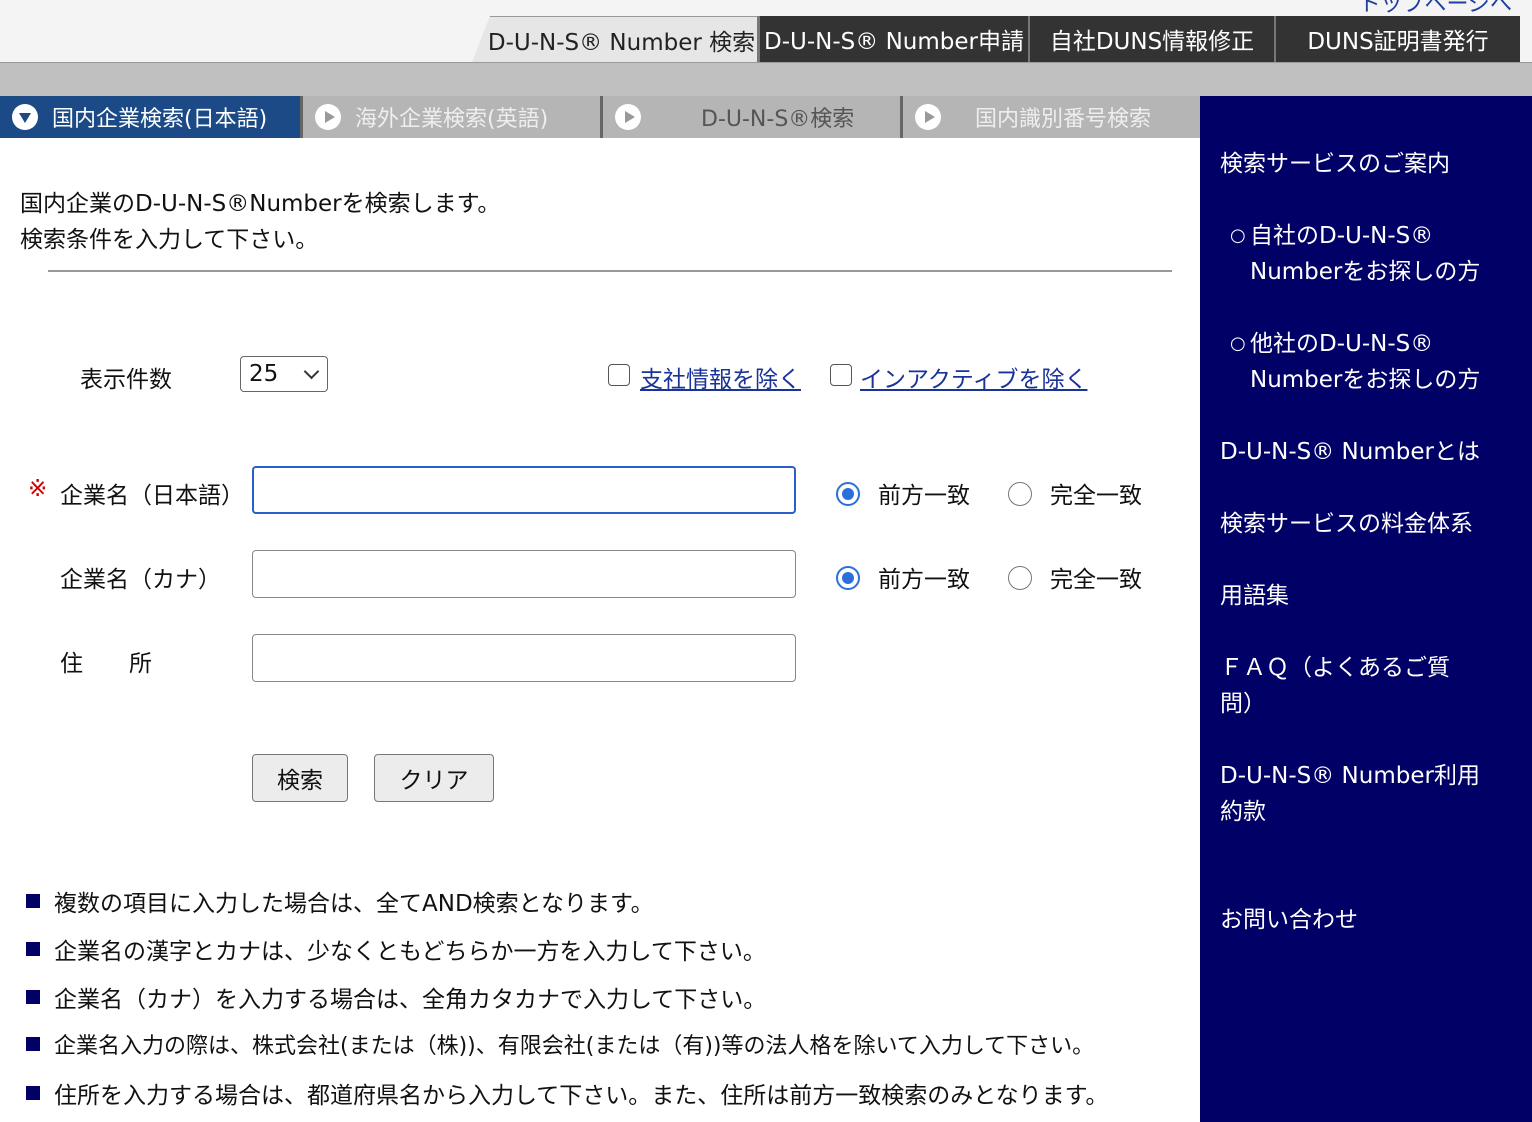 This screenshot has width=1532, height=1122. What do you see at coordinates (434, 778) in the screenshot?
I see `clear-button: クリア` at bounding box center [434, 778].